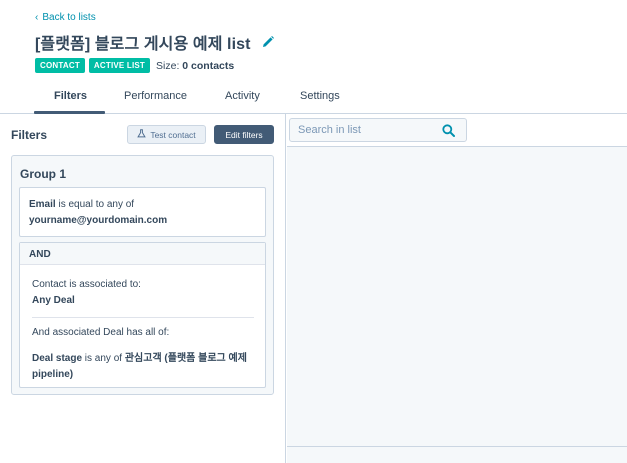 The image size is (627, 463). I want to click on associated-deal-text: And associated Deal has all of:, so click(101, 332).